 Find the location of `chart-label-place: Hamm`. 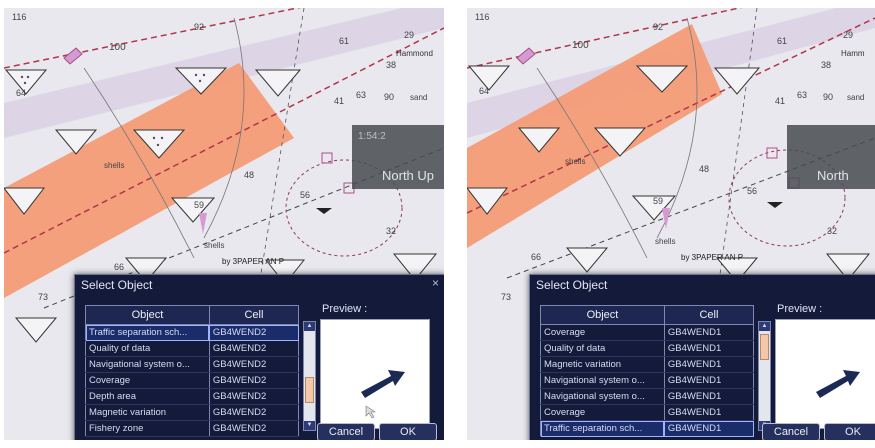

chart-label-place: Hamm is located at coordinates (853, 53).